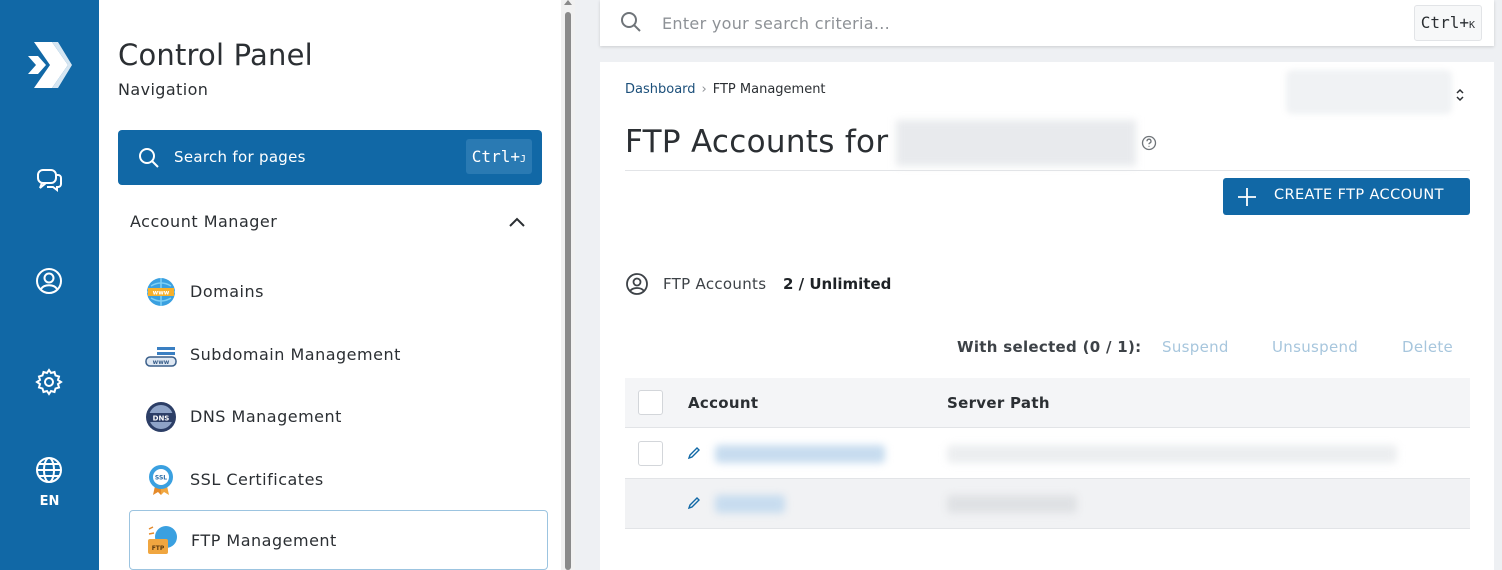  What do you see at coordinates (1149, 143) in the screenshot?
I see `help-icon` at bounding box center [1149, 143].